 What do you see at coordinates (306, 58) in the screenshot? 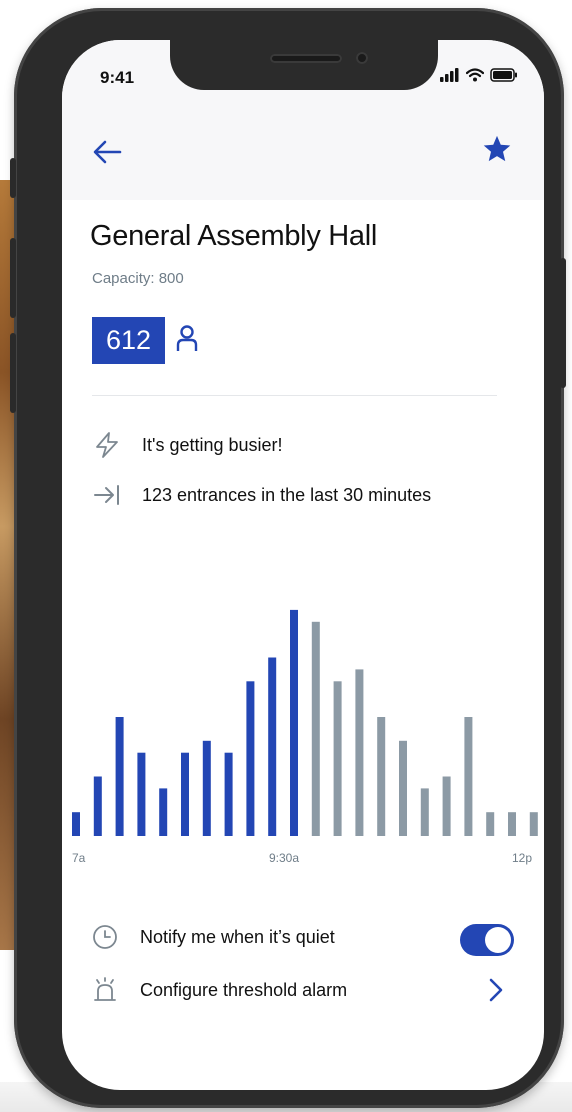
I see `speaker-grille` at bounding box center [306, 58].